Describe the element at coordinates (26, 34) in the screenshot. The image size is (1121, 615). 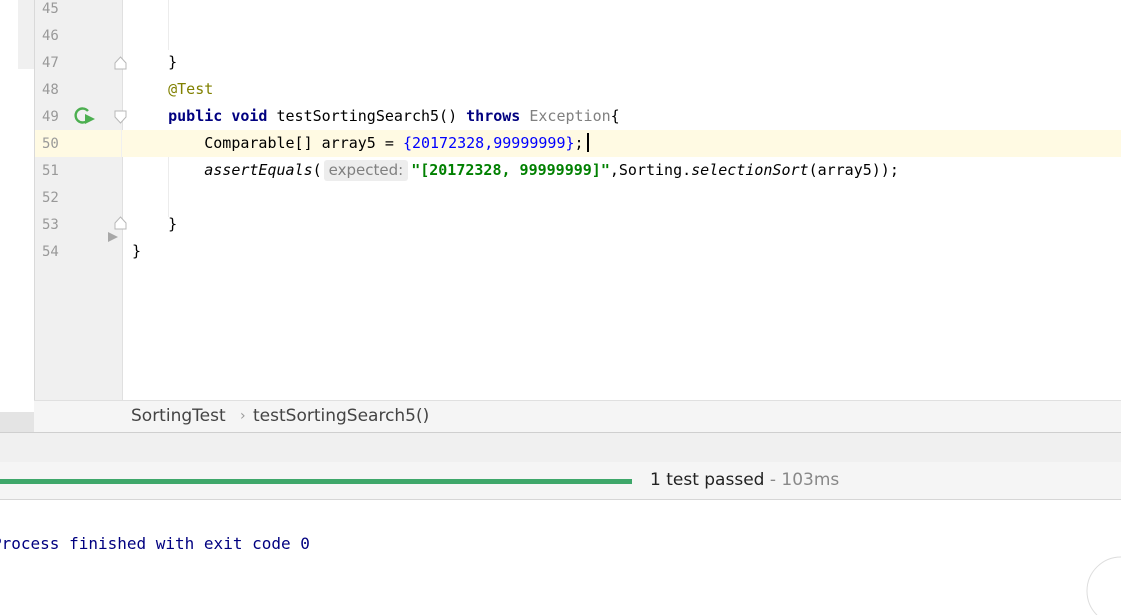
I see `left-strip-panel` at that location.